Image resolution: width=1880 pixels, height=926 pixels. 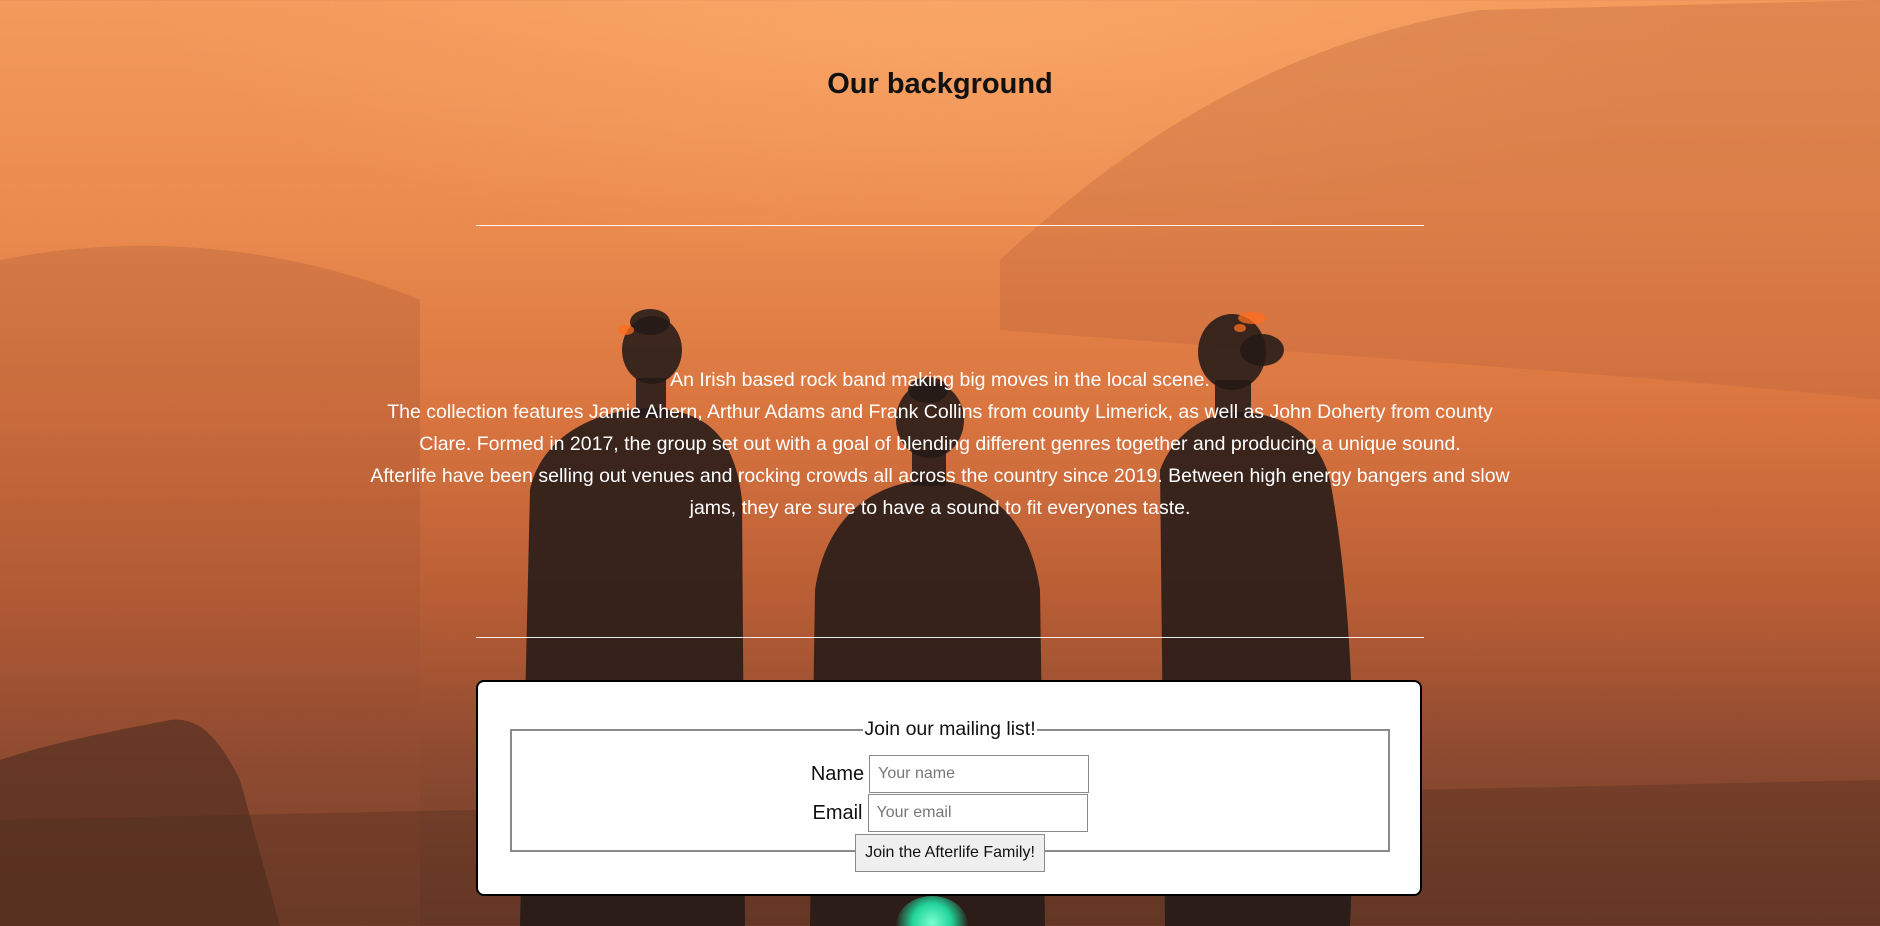 I want to click on submit-row: Join the Afterlife Family!, so click(x=950, y=853).